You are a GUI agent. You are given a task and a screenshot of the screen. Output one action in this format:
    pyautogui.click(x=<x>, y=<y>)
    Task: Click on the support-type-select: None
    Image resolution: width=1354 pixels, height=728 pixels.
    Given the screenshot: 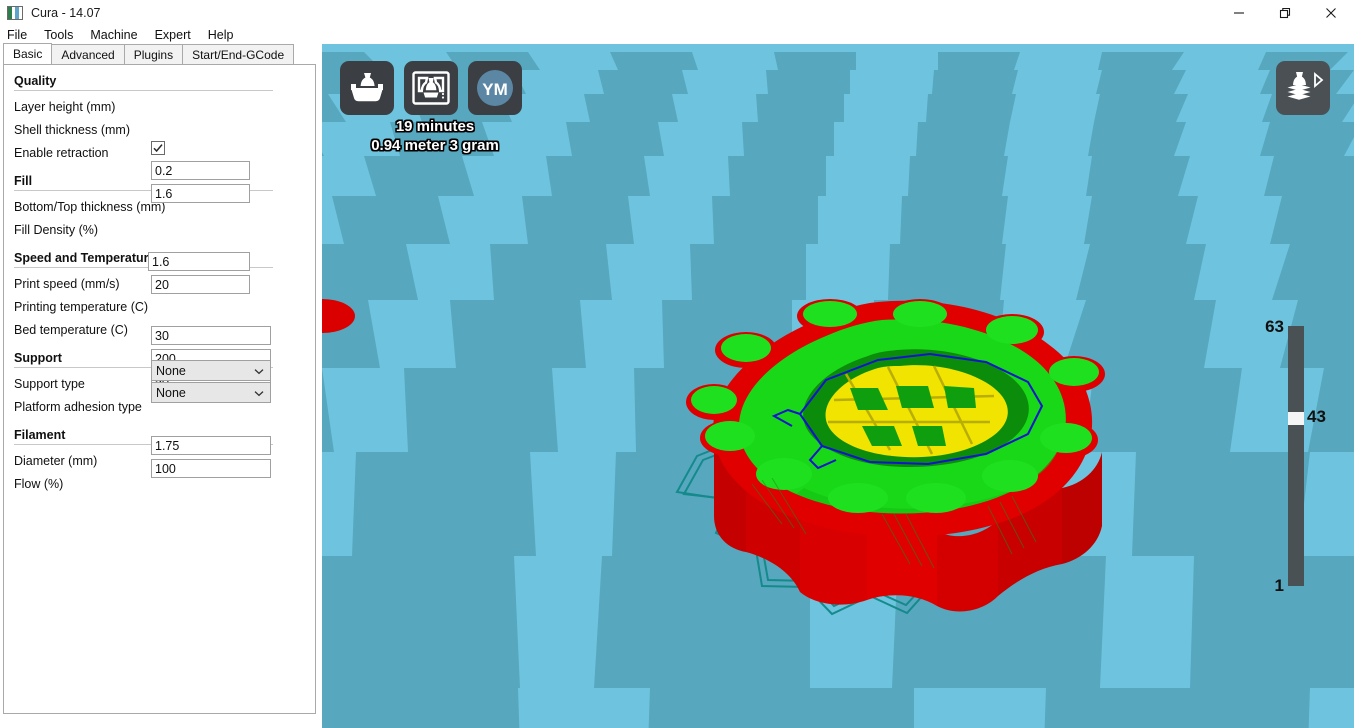 What is the action you would take?
    pyautogui.click(x=211, y=370)
    